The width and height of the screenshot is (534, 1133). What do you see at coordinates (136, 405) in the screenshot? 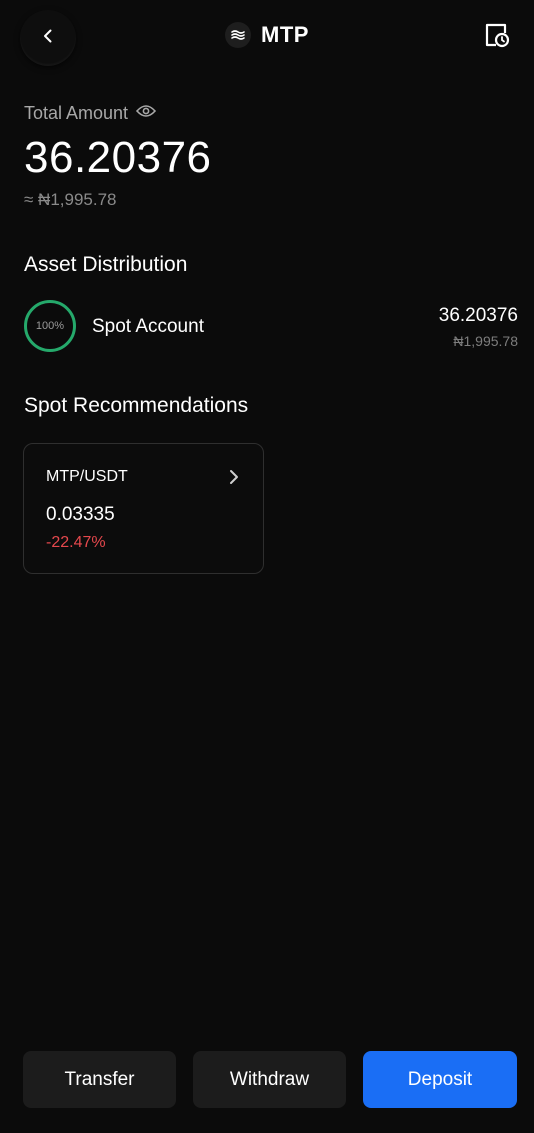
I see `spot-recommendations-title: Spot Recommendations` at bounding box center [136, 405].